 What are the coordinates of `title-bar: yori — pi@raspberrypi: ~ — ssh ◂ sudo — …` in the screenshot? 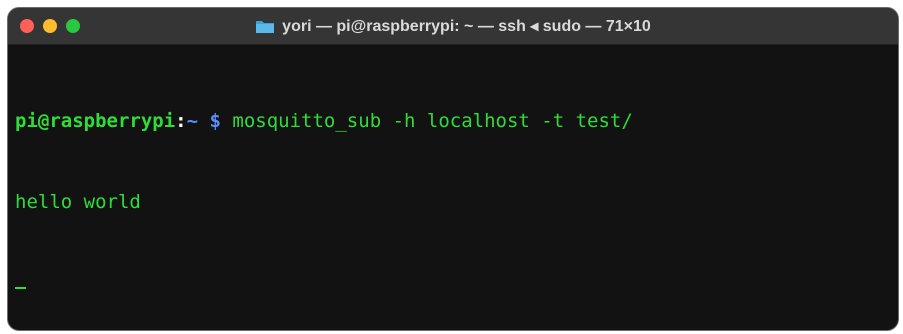 It's located at (453, 26).